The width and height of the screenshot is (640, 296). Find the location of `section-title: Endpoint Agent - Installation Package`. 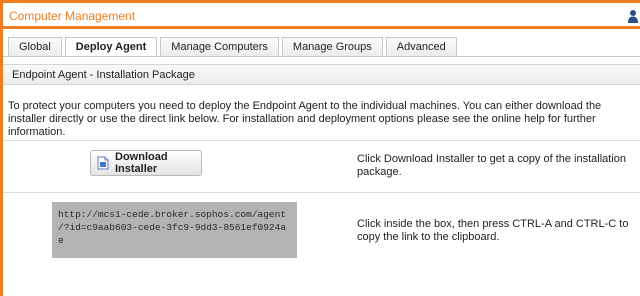

section-title: Endpoint Agent - Installation Package is located at coordinates (103, 75).